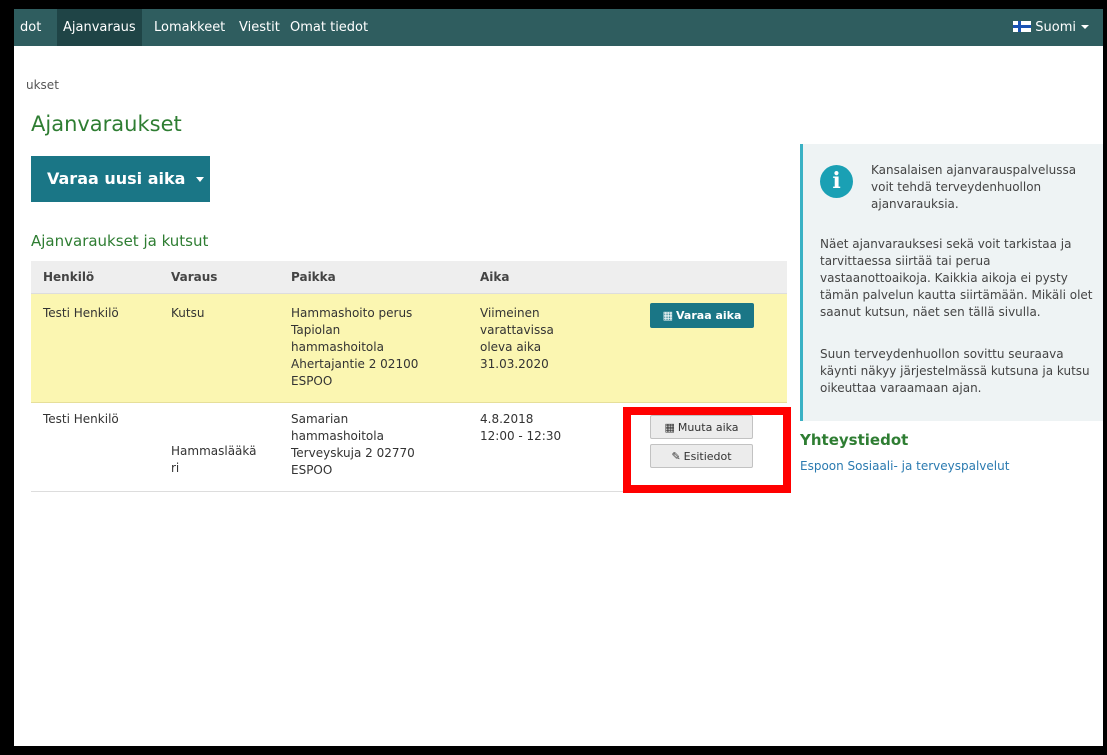 The width and height of the screenshot is (1107, 755). I want to click on type-line: ri, so click(175, 468).